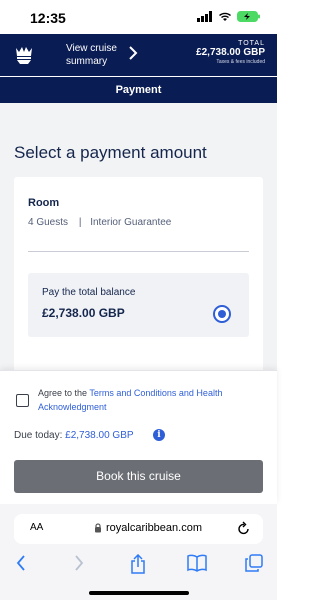  Describe the element at coordinates (244, 528) in the screenshot. I see `reload-icon` at that location.